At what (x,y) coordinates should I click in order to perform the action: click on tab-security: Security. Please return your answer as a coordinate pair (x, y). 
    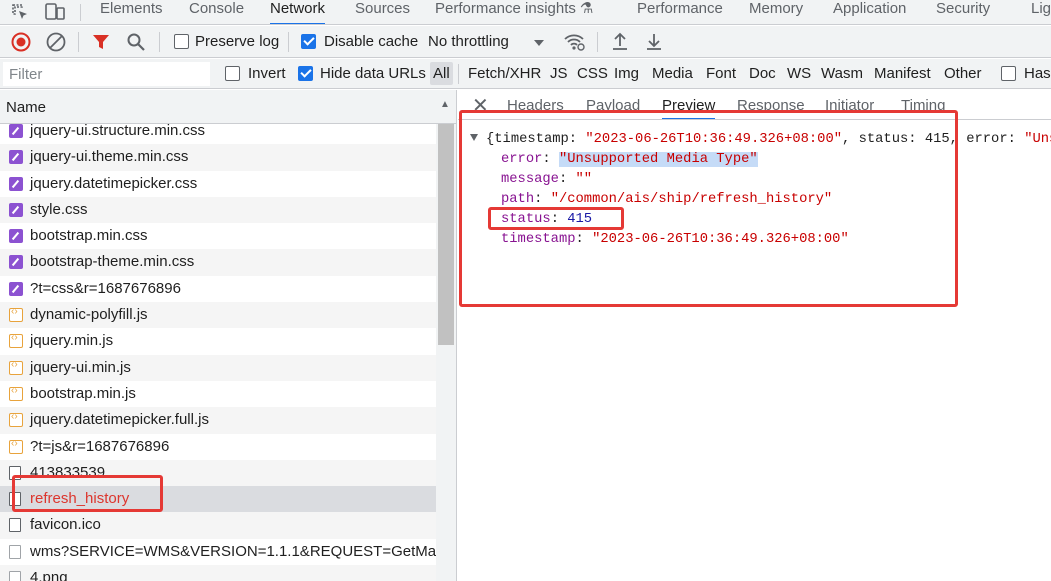
    Looking at the image, I should click on (963, 12).